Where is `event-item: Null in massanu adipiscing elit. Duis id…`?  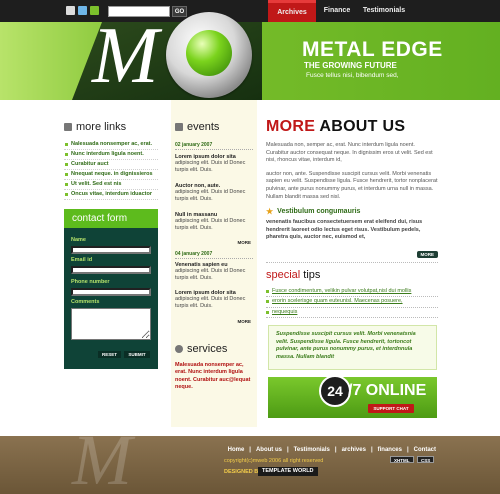
event-item: Null in massanu adipiscing elit. Duis id… is located at coordinates (214, 222).